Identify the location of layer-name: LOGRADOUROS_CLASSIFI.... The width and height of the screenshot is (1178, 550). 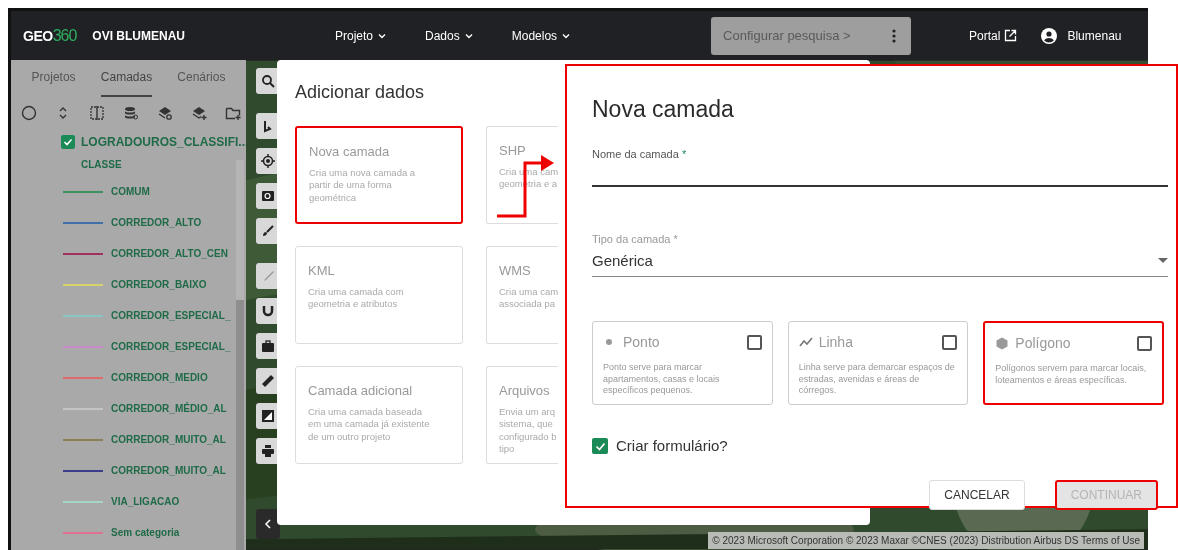
(165, 142).